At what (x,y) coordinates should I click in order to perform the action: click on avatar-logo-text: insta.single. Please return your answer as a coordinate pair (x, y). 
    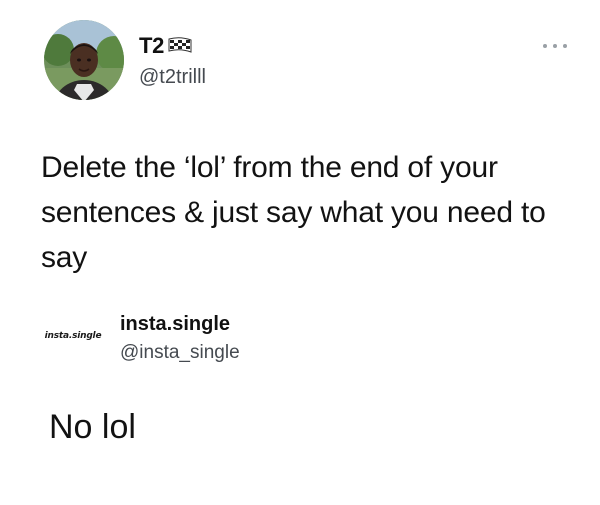
    Looking at the image, I should click on (73, 336).